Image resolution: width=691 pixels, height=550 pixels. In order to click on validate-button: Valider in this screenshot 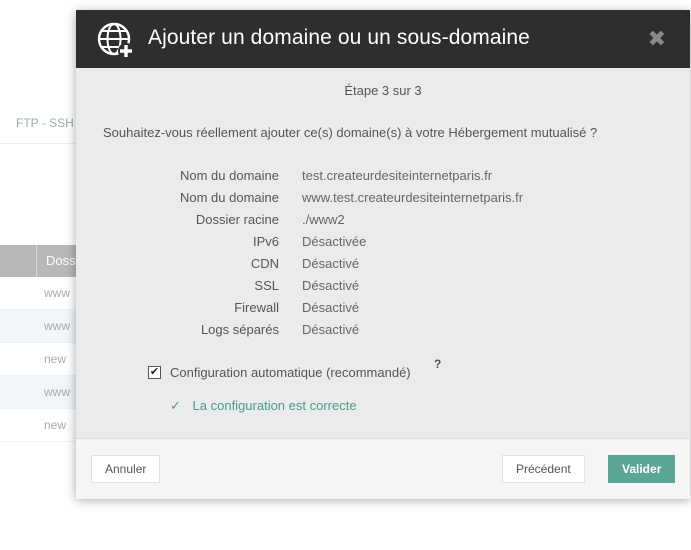, I will do `click(642, 469)`.